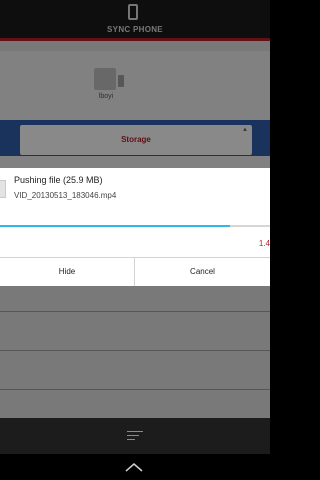 This screenshot has width=320, height=480. I want to click on progress-bar, so click(135, 226).